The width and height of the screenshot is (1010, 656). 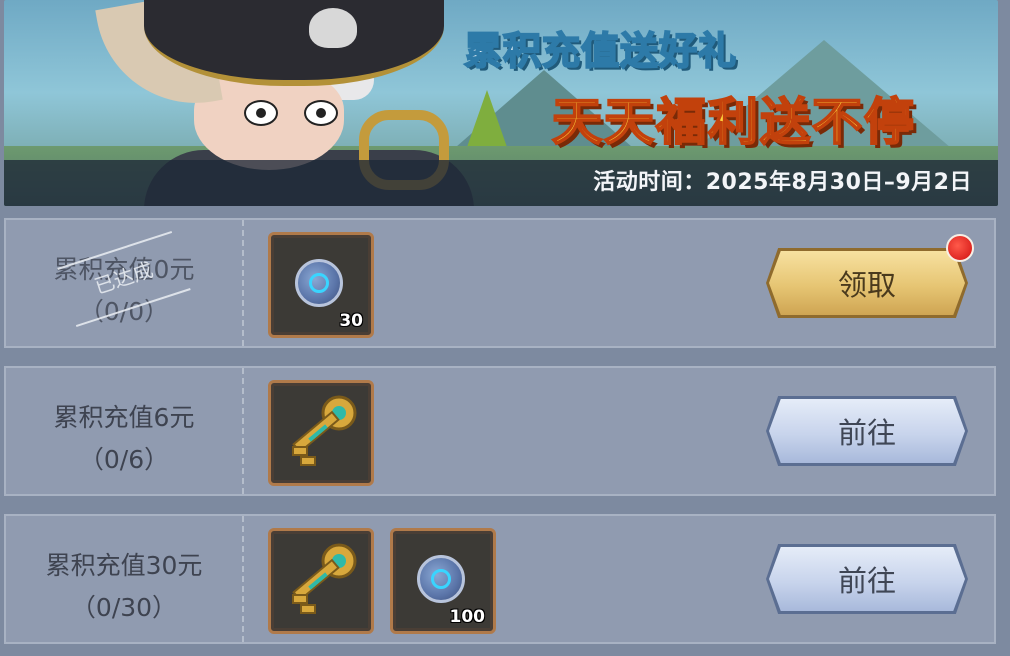 I want to click on reward-quantity: 100, so click(x=467, y=617).